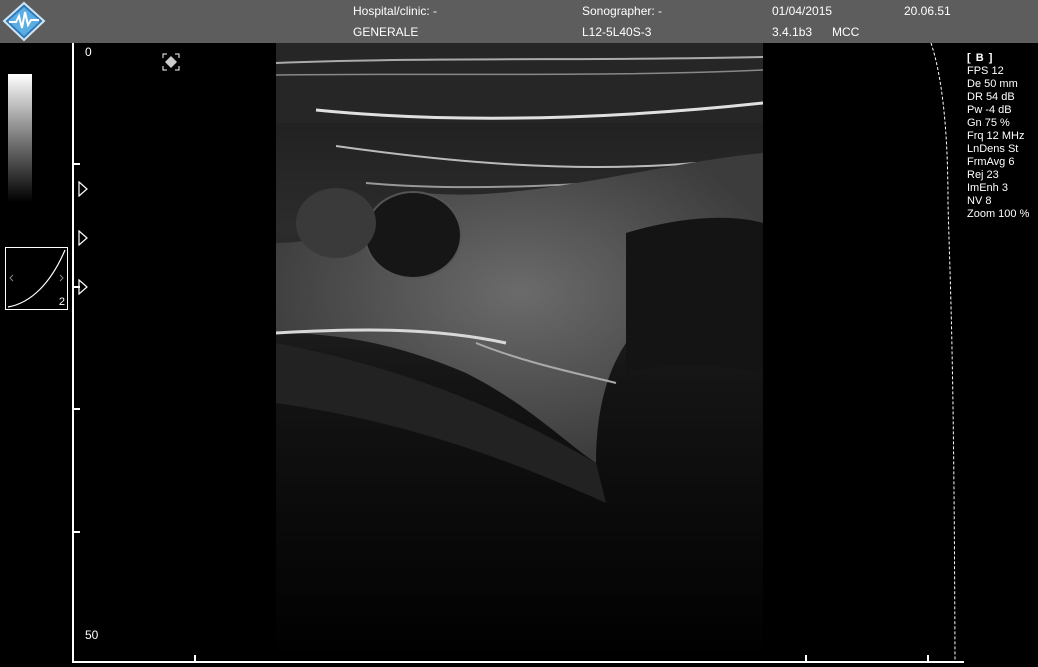 This screenshot has height=667, width=1038. I want to click on tgc-side-curve, so click(943, 353).